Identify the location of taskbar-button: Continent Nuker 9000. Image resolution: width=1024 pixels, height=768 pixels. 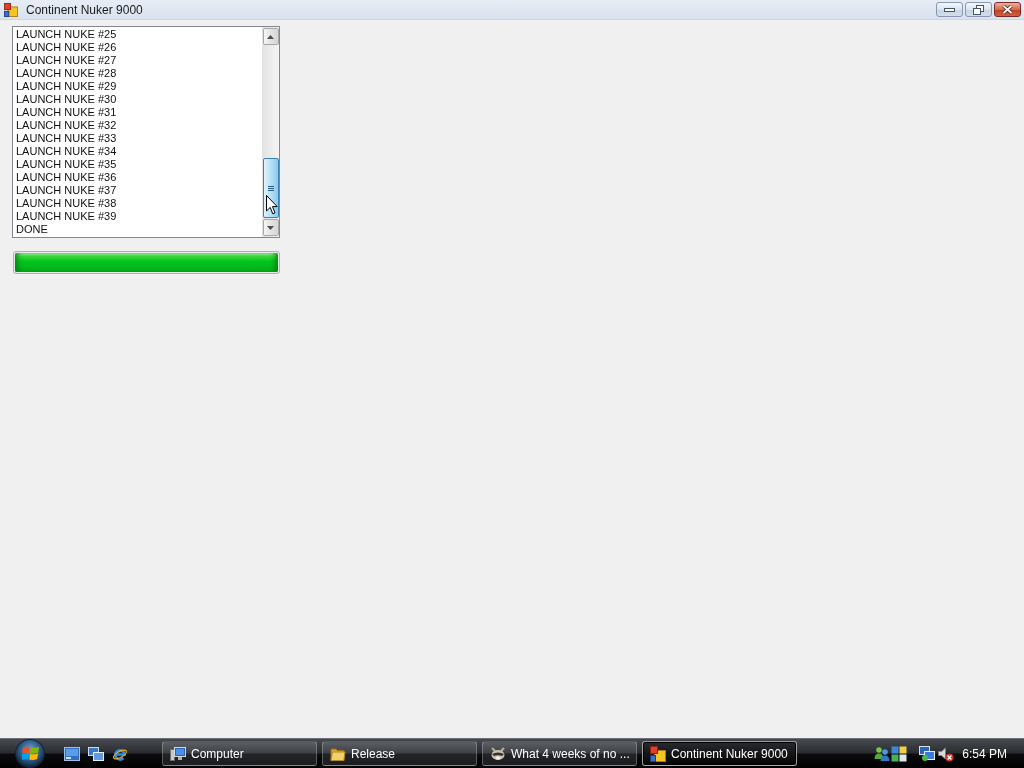
(719, 753).